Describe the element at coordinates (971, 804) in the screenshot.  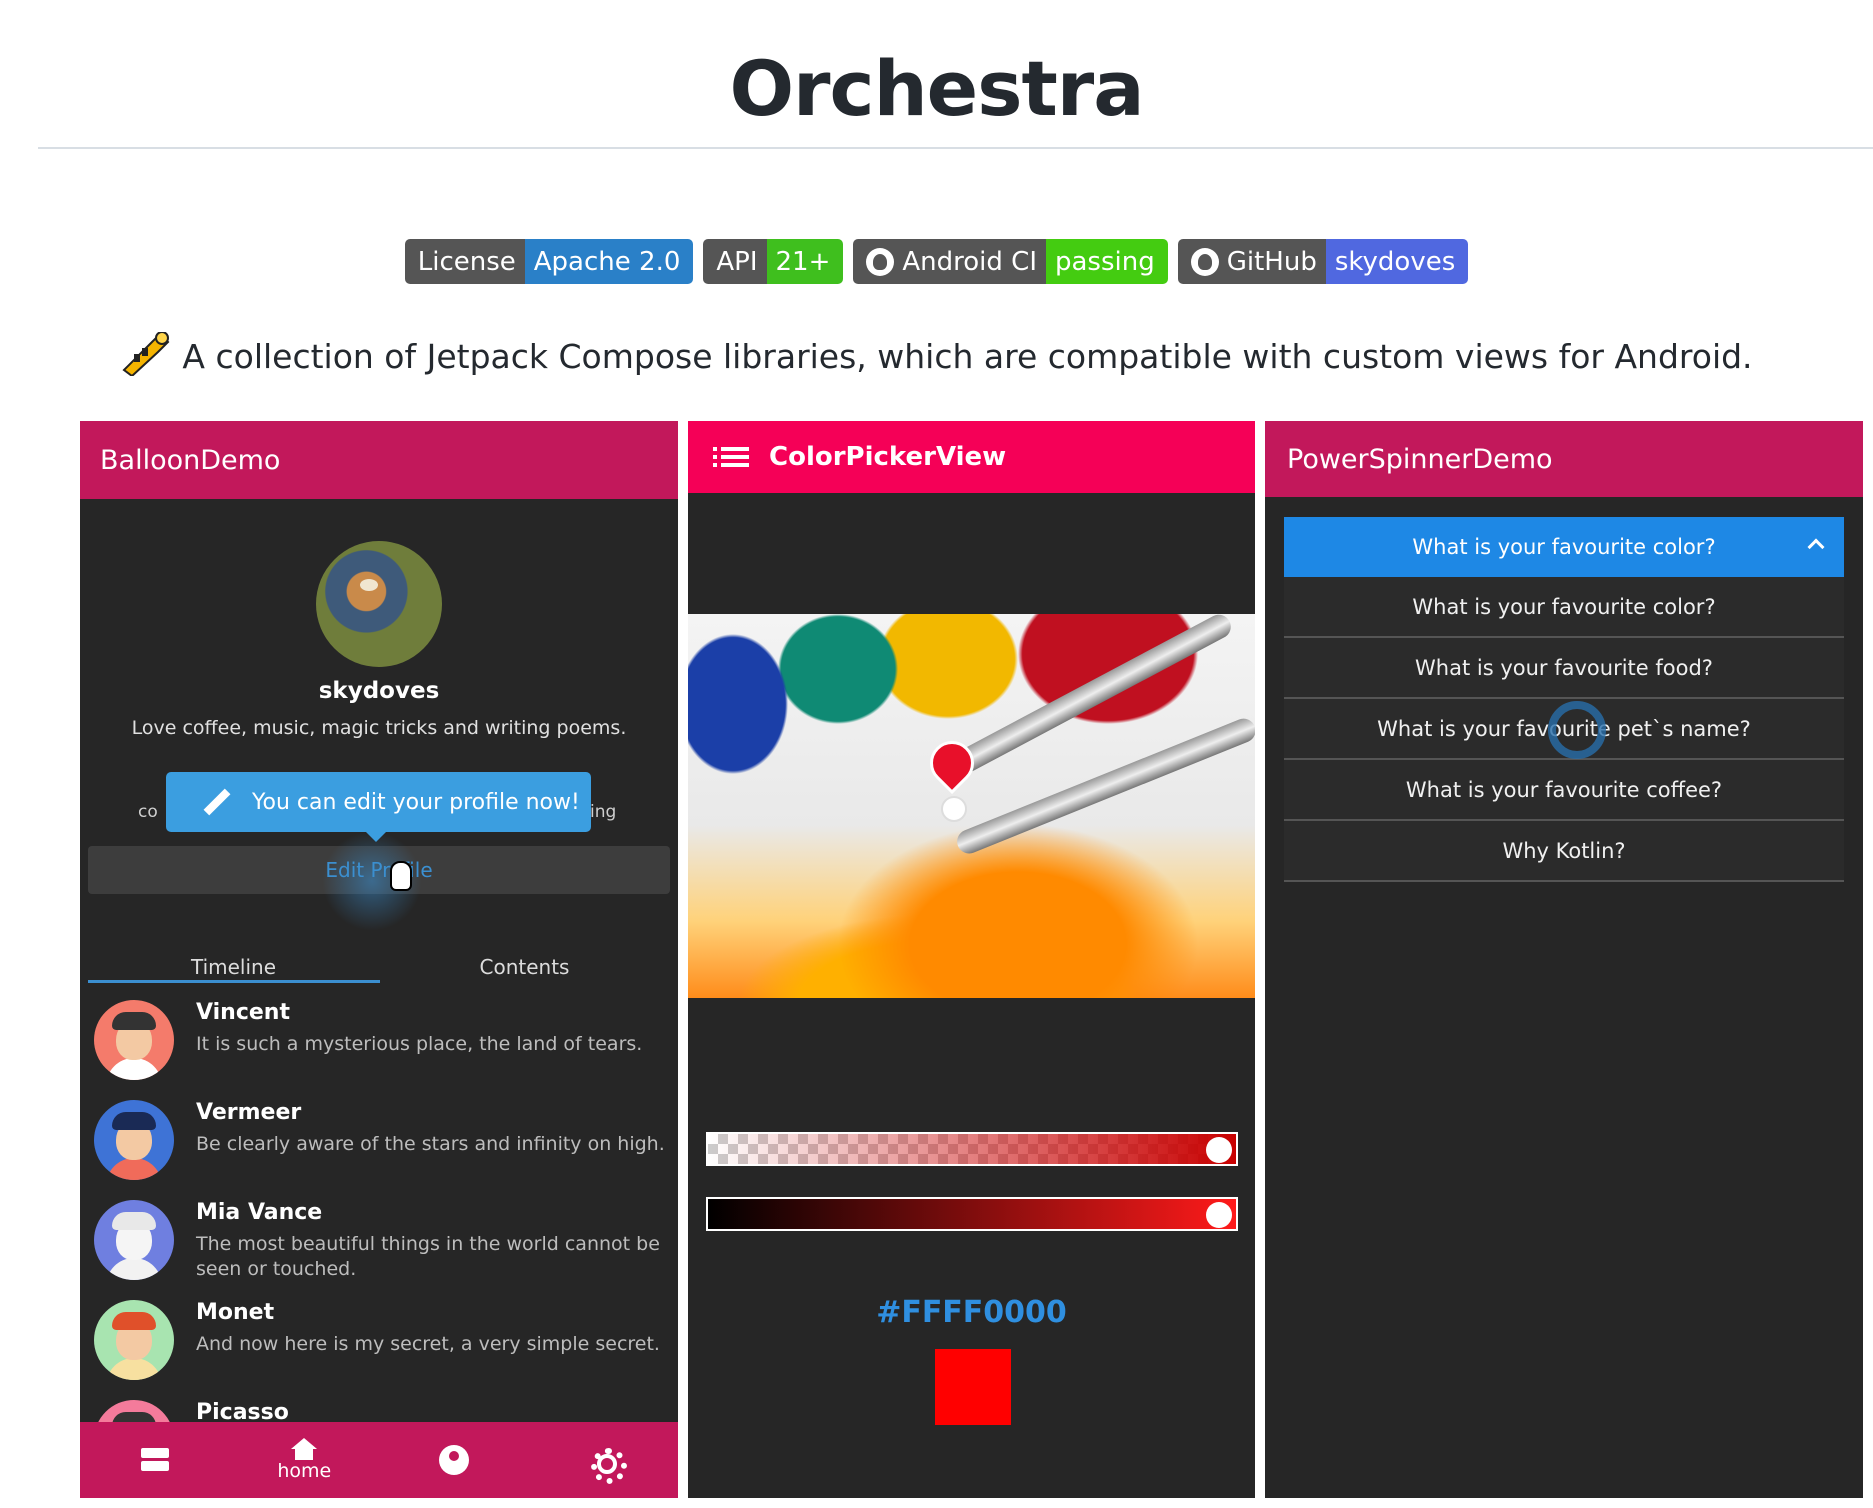
I see `palette-image` at that location.